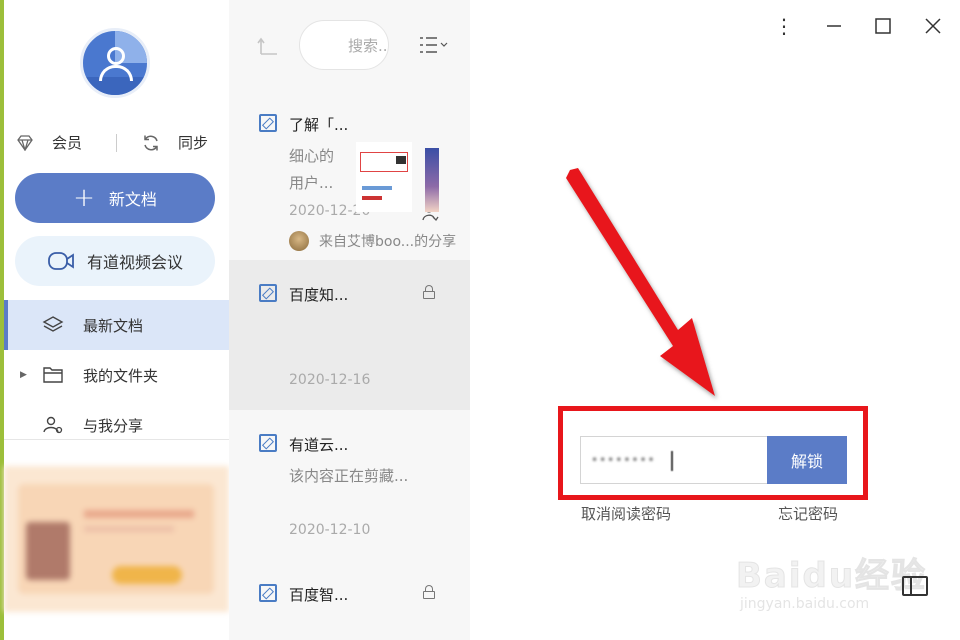  What do you see at coordinates (805, 604) in the screenshot?
I see `watermark-url: jingyan.baidu.com` at bounding box center [805, 604].